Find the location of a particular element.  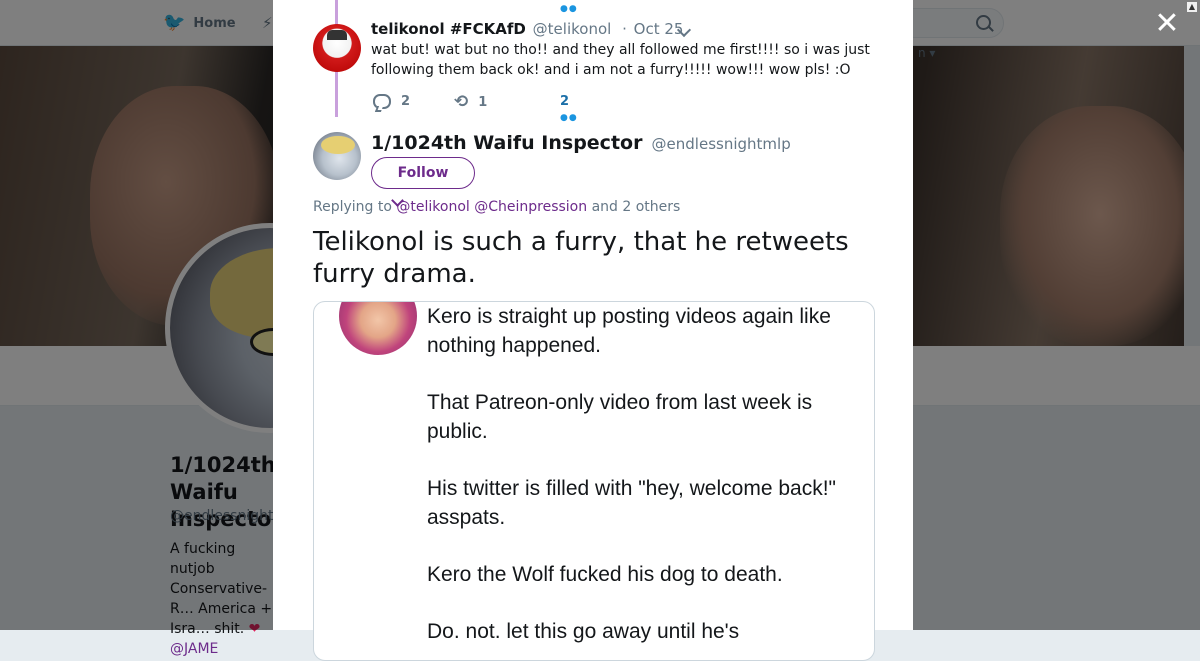

reply-icon is located at coordinates (382, 101).